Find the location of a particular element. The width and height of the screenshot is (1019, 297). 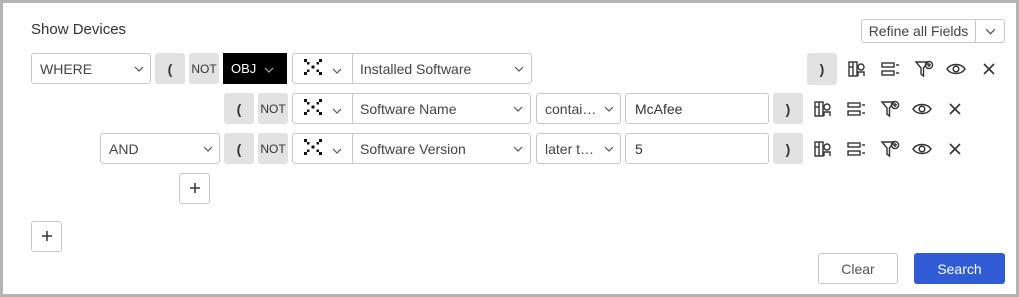

refine-label: Refine all Fields is located at coordinates (919, 31).